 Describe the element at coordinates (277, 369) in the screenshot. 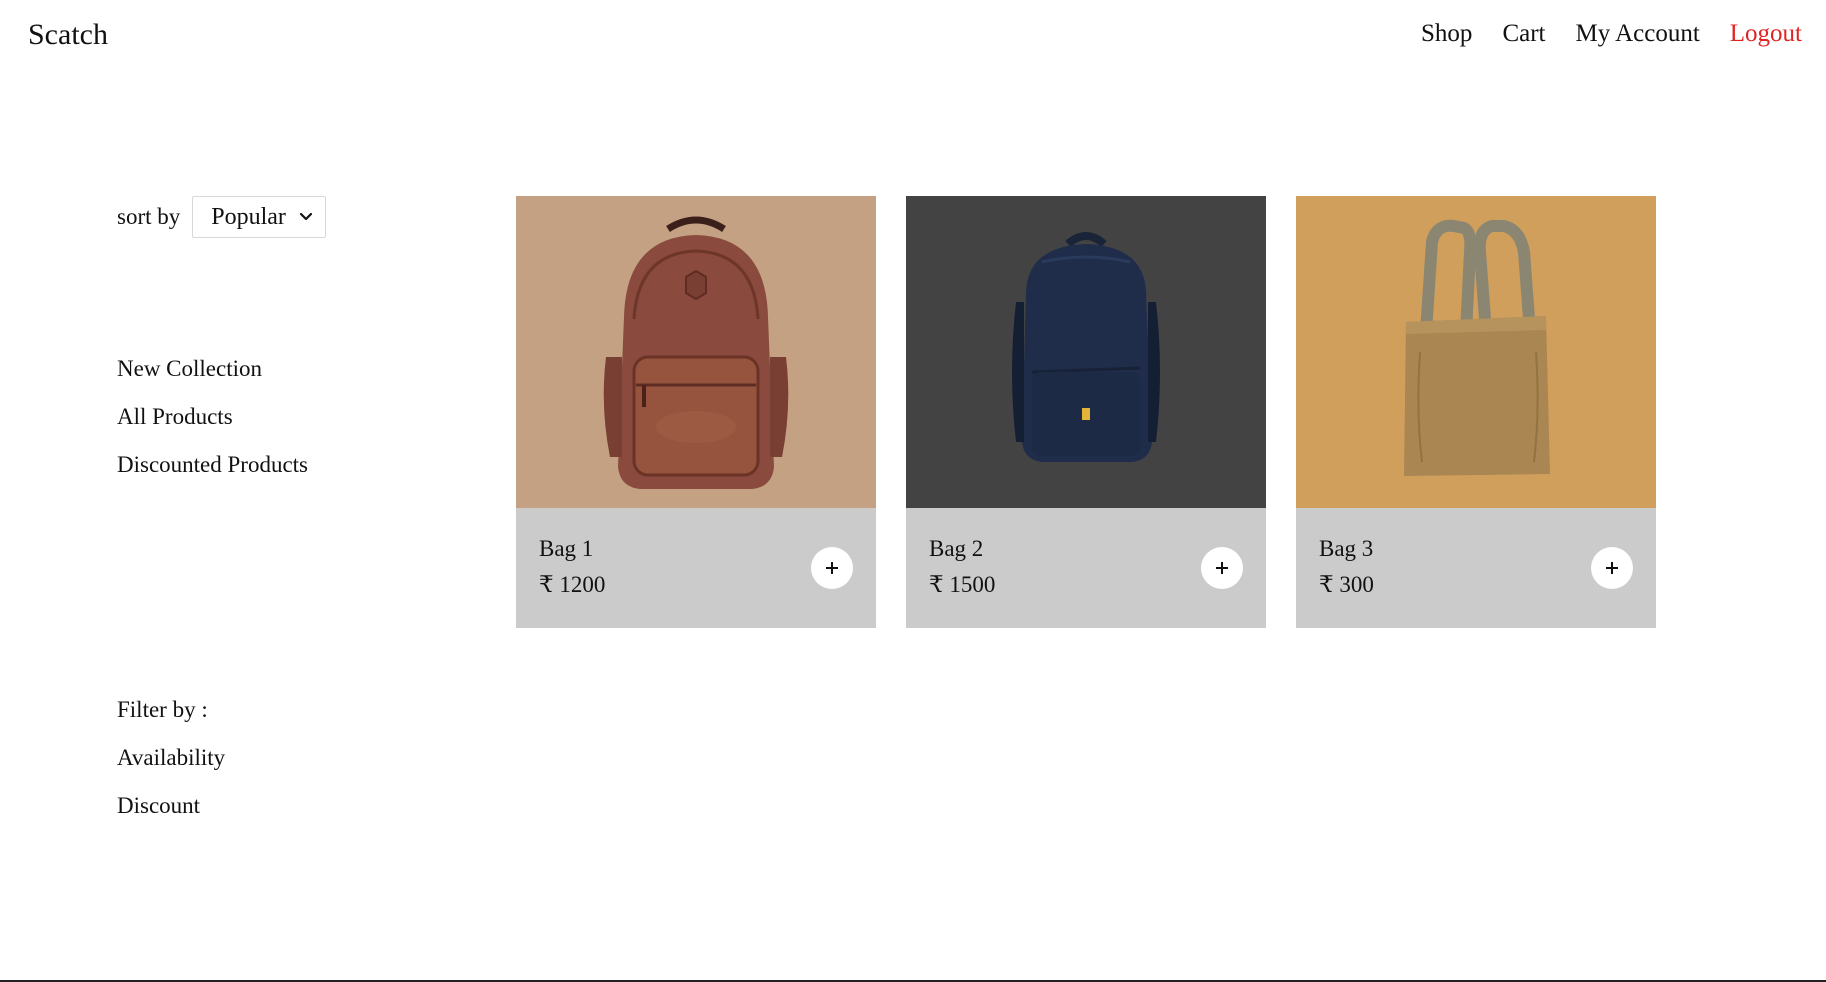

I see `sidebar-item-new-collection: New Collection` at that location.